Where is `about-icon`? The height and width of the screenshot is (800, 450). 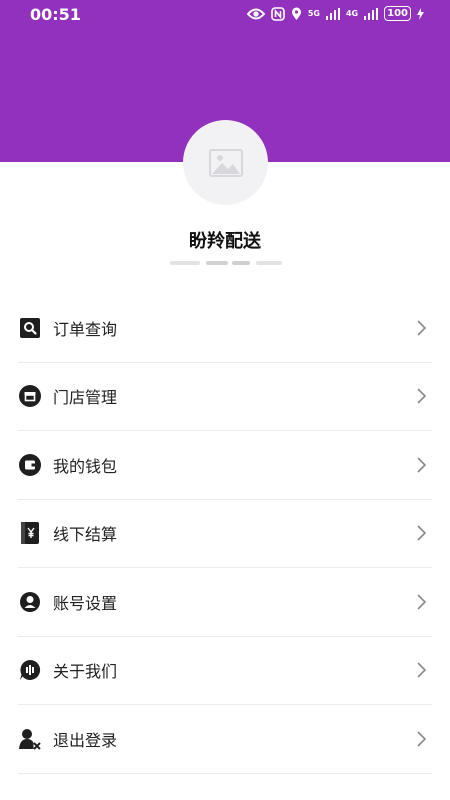 about-icon is located at coordinates (30, 670).